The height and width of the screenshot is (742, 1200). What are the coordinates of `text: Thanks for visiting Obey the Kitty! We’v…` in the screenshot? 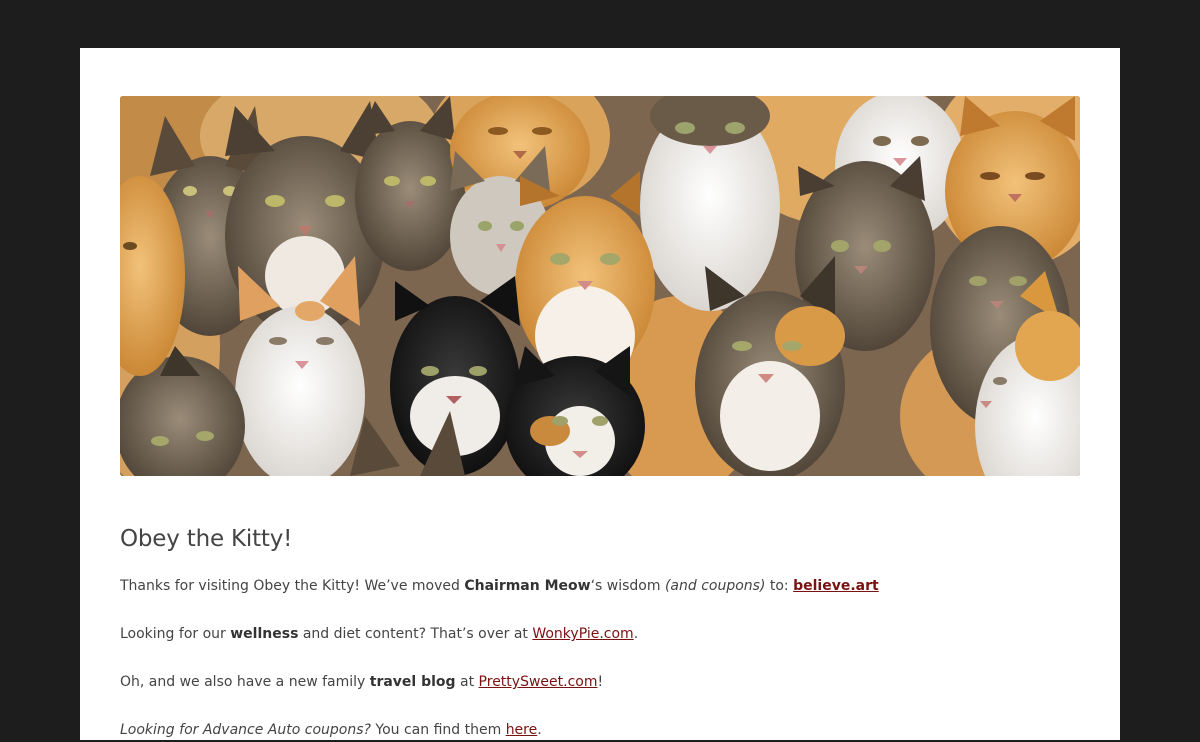 It's located at (292, 586).